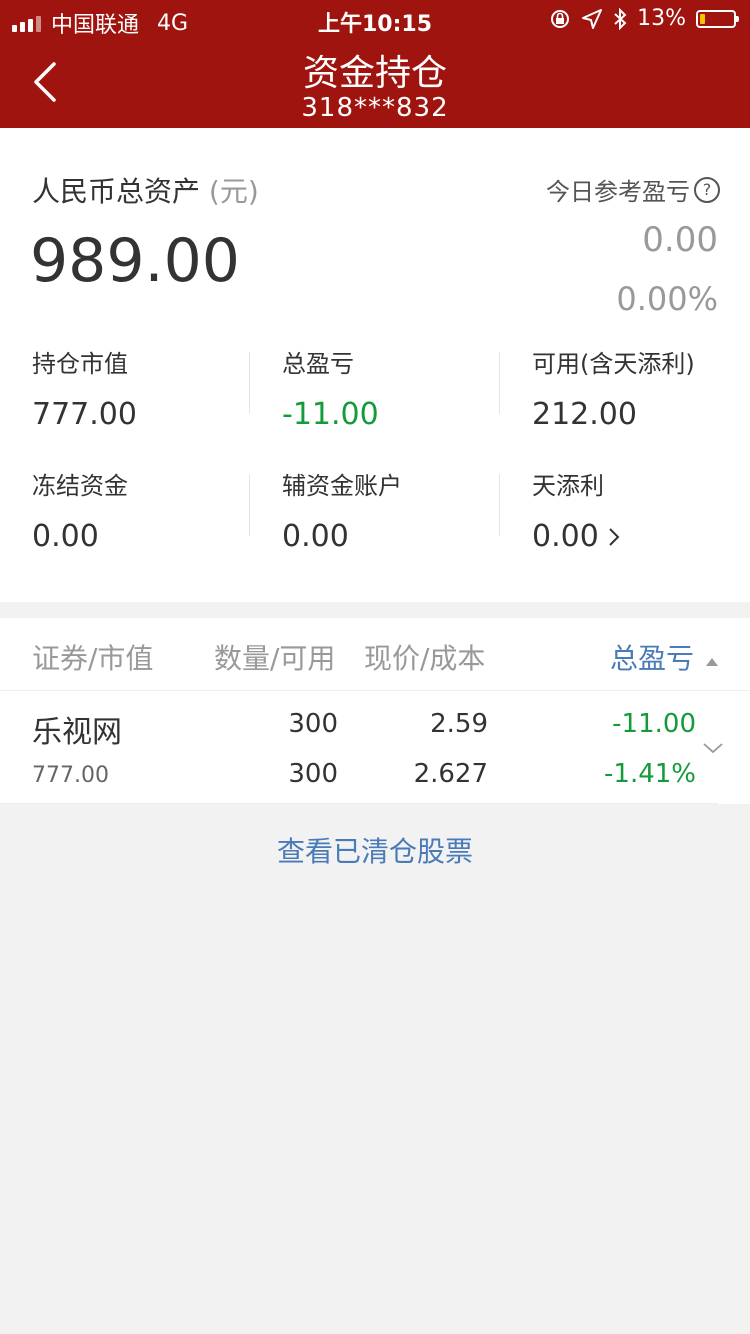  What do you see at coordinates (275, 658) in the screenshot?
I see `col-quantity: 数量/可用` at bounding box center [275, 658].